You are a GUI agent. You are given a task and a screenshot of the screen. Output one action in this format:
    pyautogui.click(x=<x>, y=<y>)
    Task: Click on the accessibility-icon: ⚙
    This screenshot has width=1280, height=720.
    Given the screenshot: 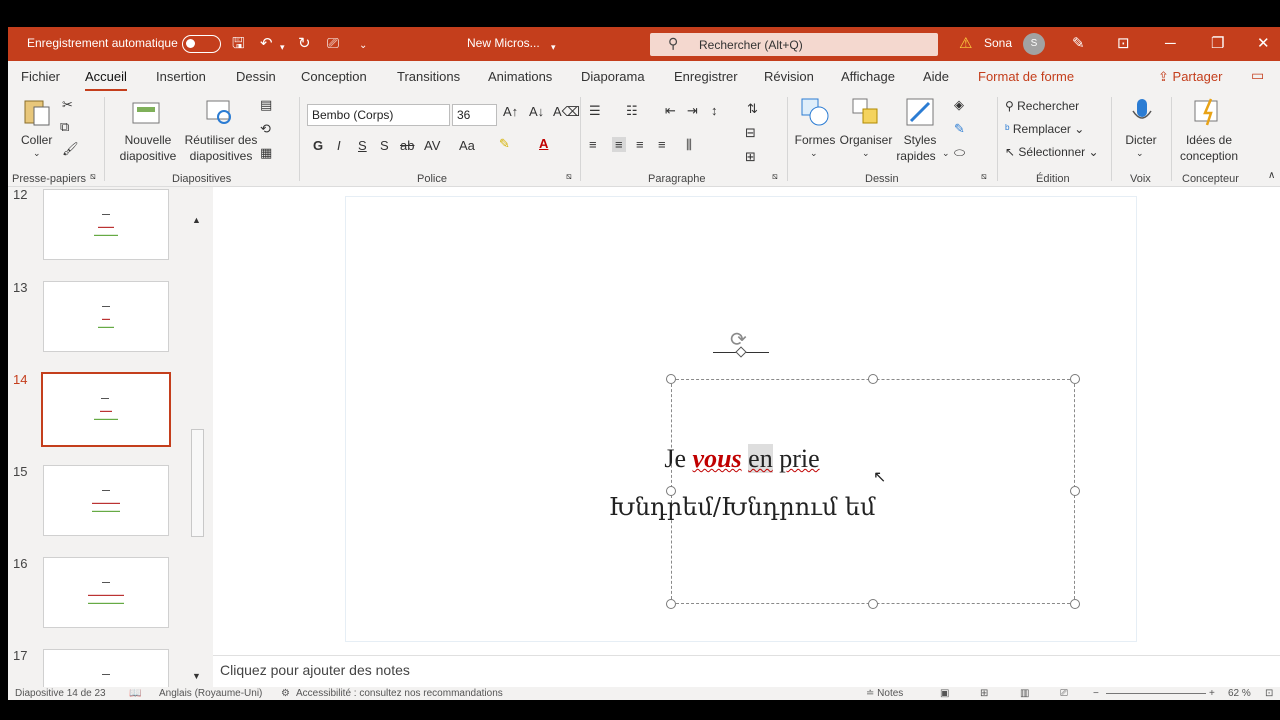 What is the action you would take?
    pyautogui.click(x=285, y=693)
    